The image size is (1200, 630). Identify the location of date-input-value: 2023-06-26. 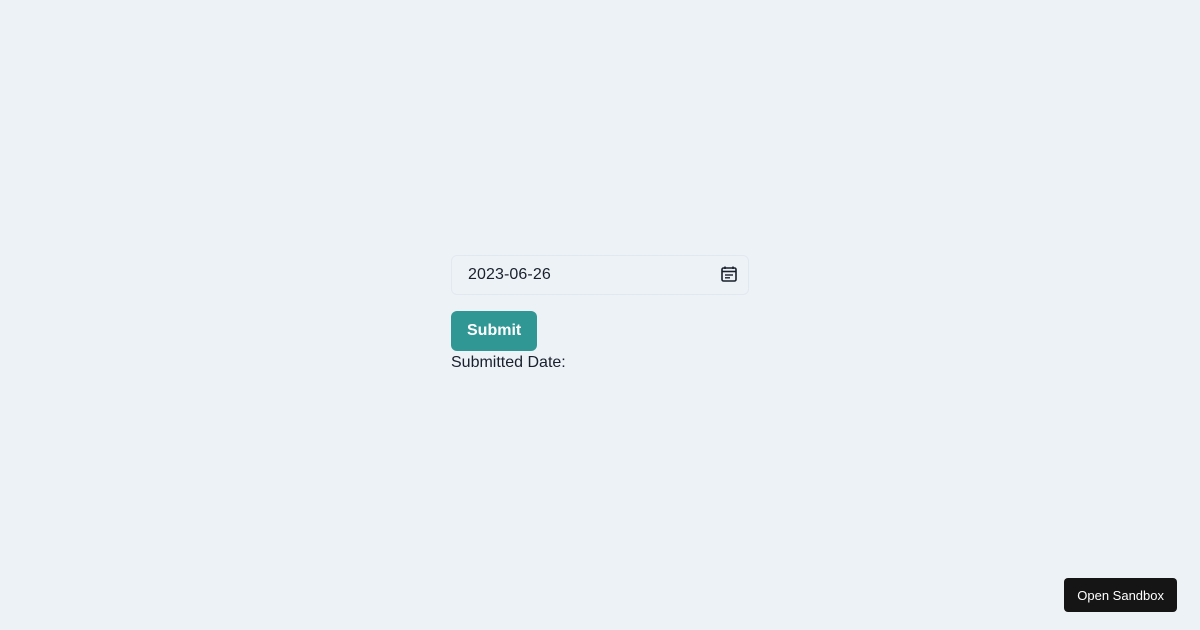
(509, 275).